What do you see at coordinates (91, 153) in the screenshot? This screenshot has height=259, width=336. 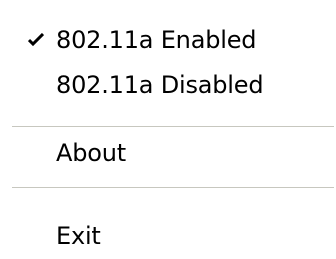 I see `menu-item-label: About` at bounding box center [91, 153].